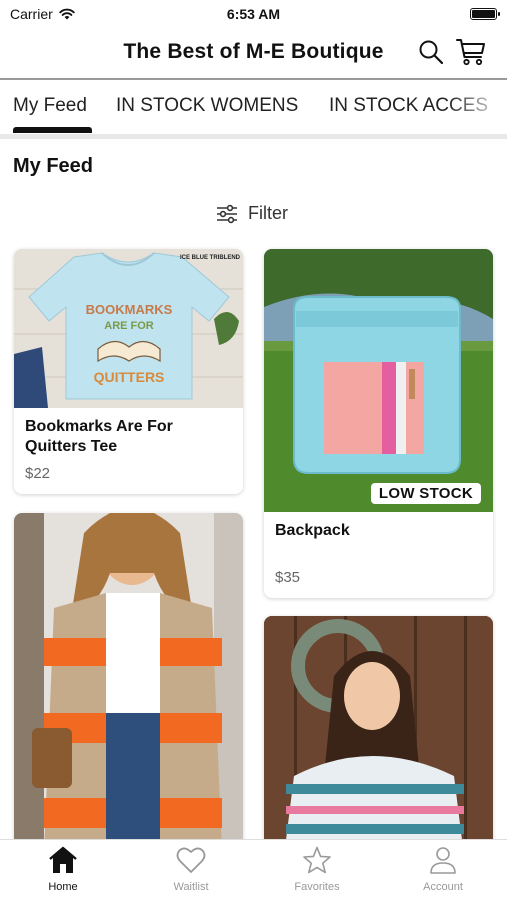 The width and height of the screenshot is (507, 900). Describe the element at coordinates (207, 106) in the screenshot. I see `tab-in-stock-womens: IN STOCK WOMENS` at that location.